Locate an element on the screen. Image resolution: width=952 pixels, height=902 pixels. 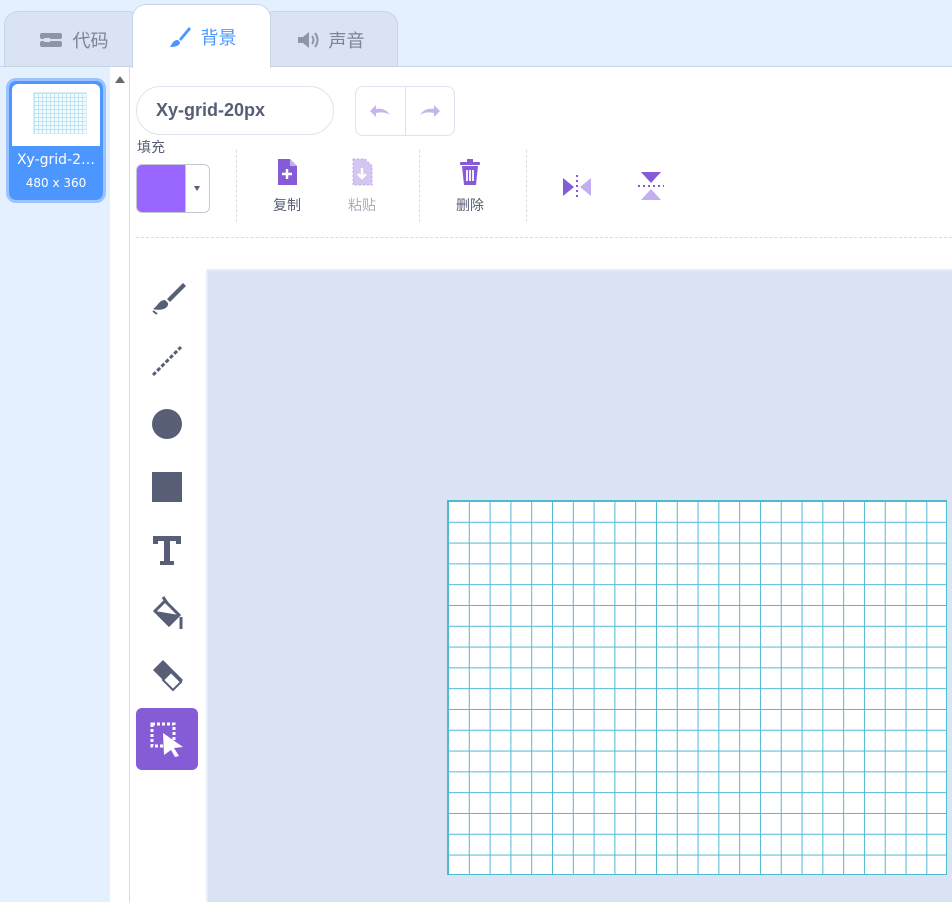
tab-backdrops-label: 背景 is located at coordinates (218, 38).